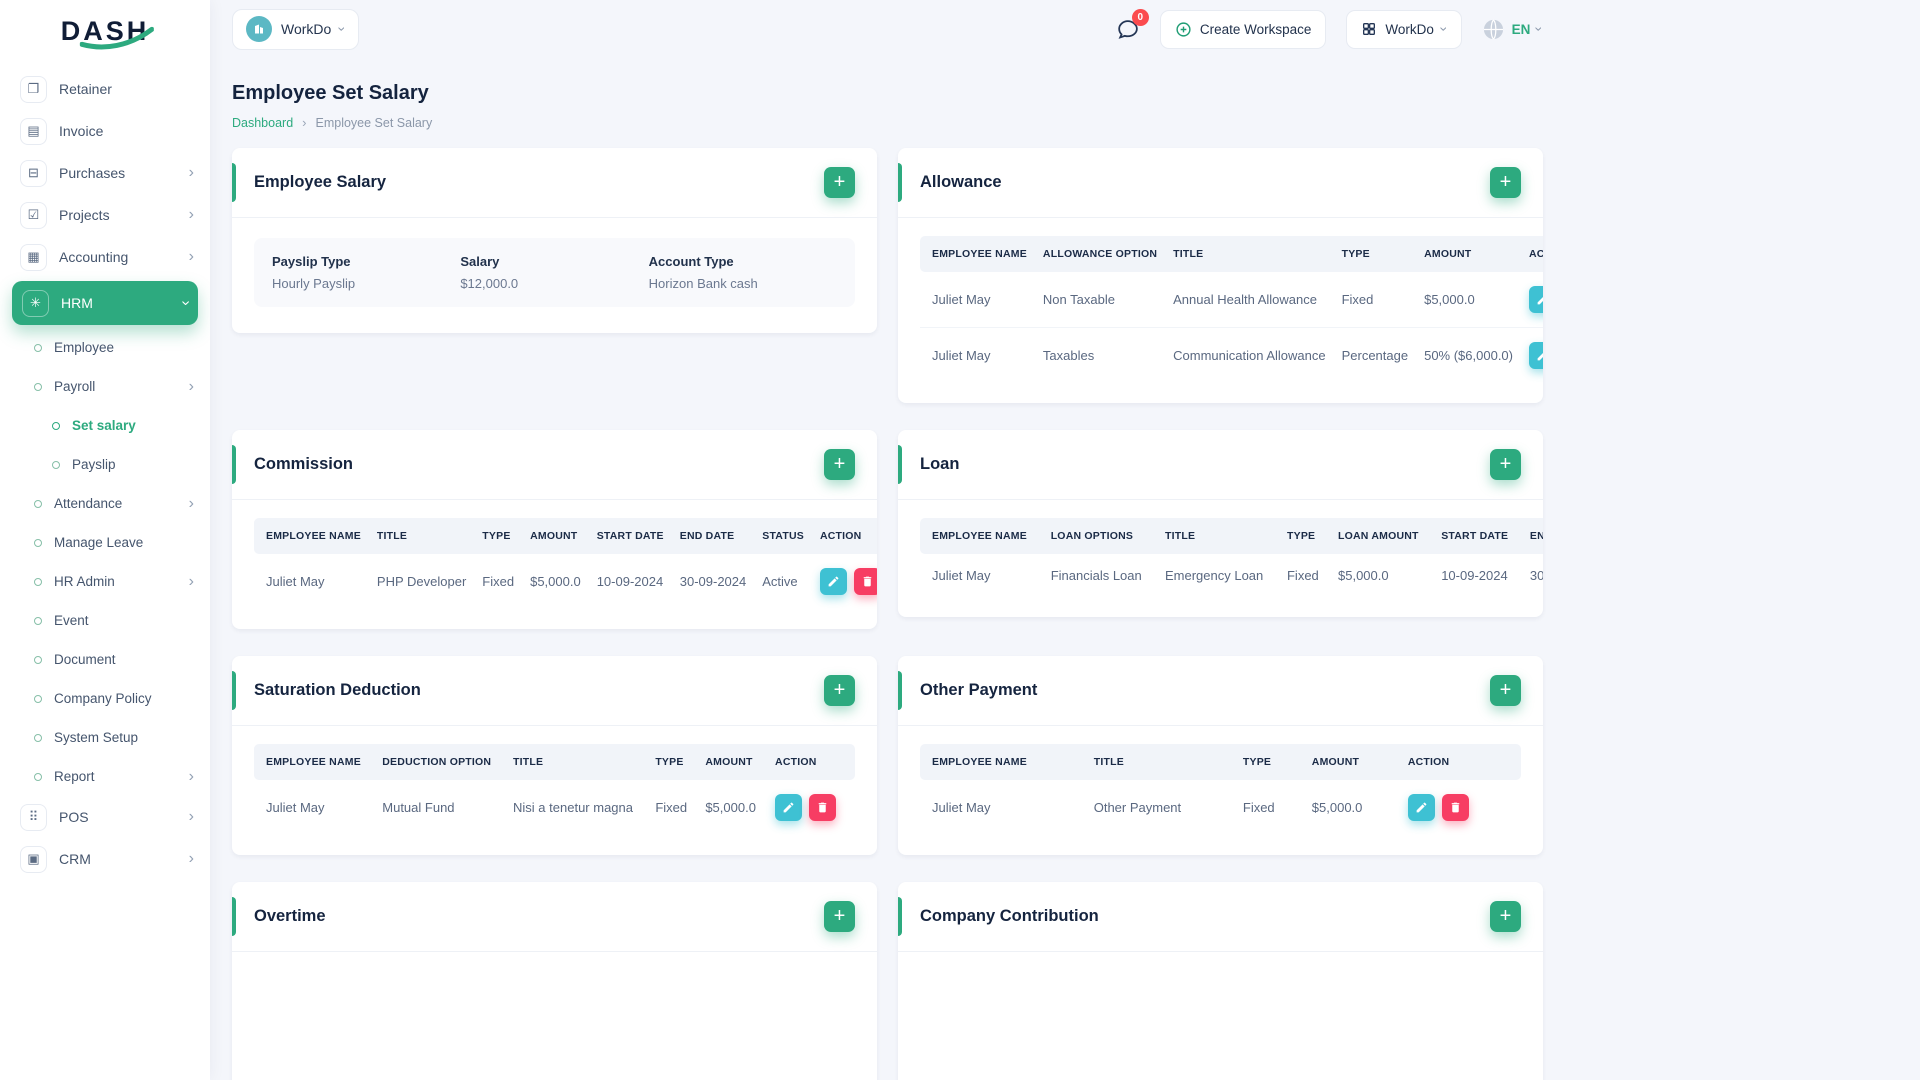 The height and width of the screenshot is (1080, 1920). I want to click on sidebar-item-hr-admin: HR Admin ›, so click(105, 581).